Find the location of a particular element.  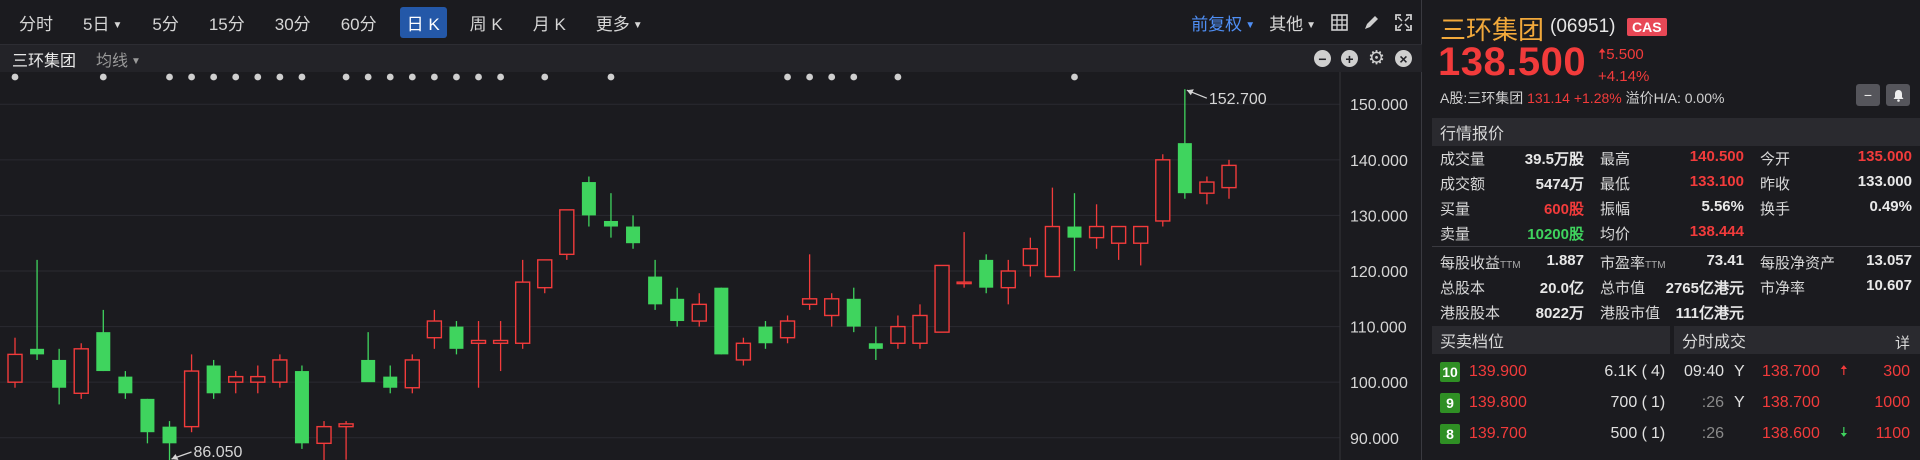

tick-time: 09:40 is located at coordinates (1703, 371).